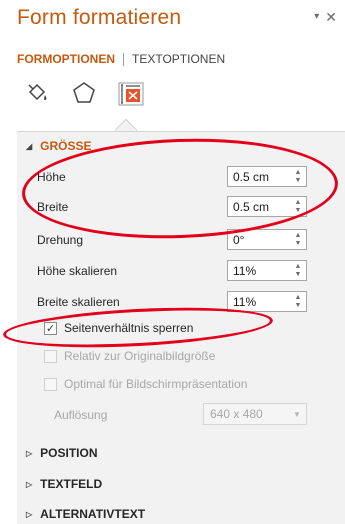 The width and height of the screenshot is (345, 524). Describe the element at coordinates (69, 453) in the screenshot. I see `section-position-label: POSITION` at that location.